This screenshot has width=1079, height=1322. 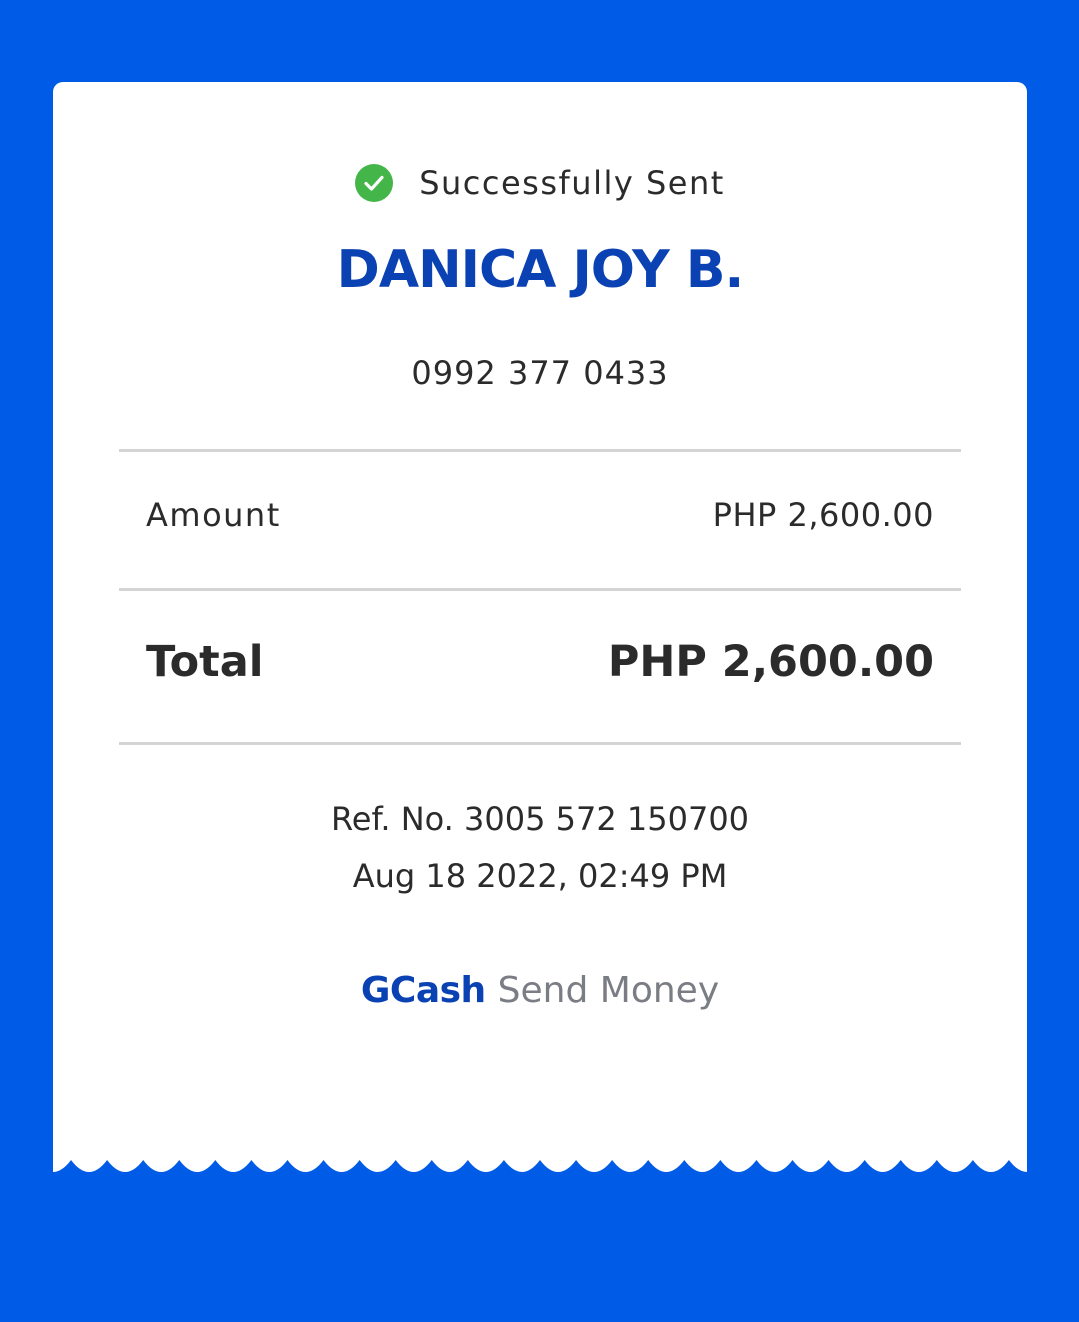 I want to click on brand-name: GCash, so click(x=423, y=990).